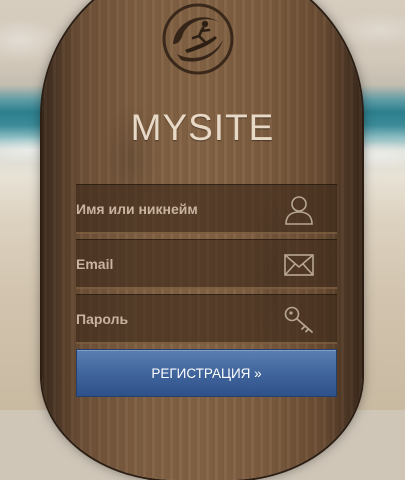 The width and height of the screenshot is (405, 480). I want to click on site-title: MYSITE, so click(202, 127).